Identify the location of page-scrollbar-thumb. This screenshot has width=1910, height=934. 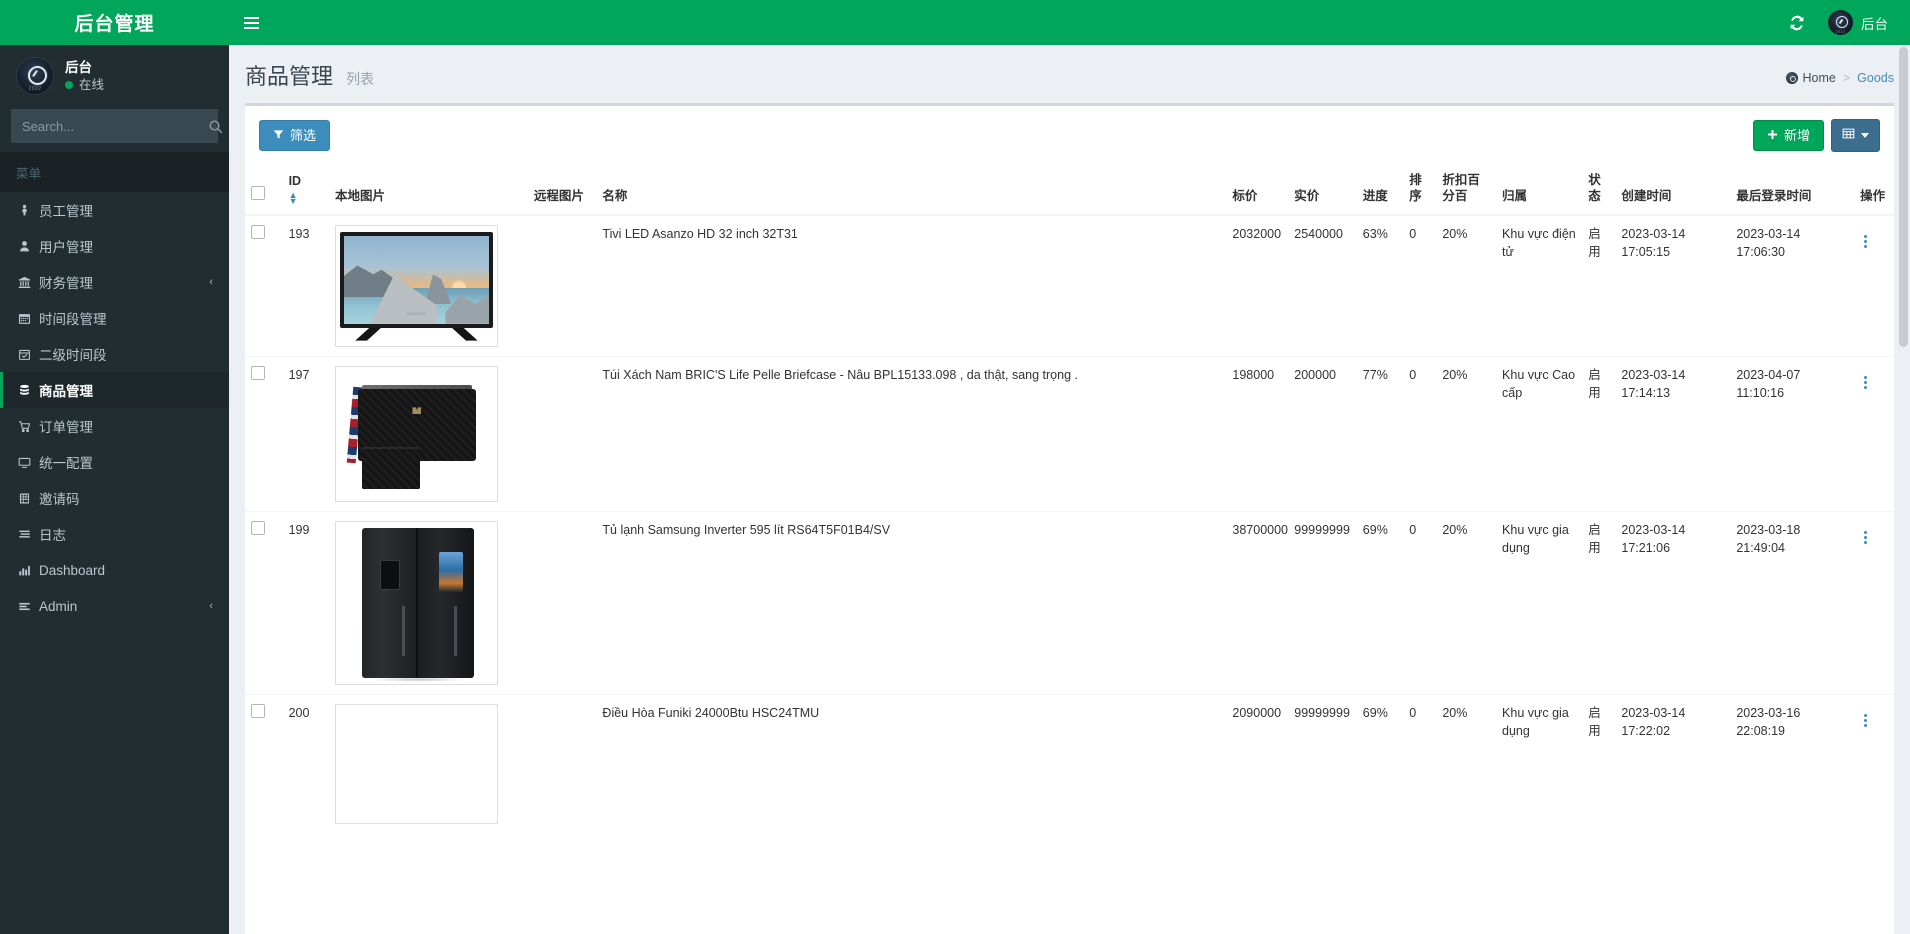
(1903, 197).